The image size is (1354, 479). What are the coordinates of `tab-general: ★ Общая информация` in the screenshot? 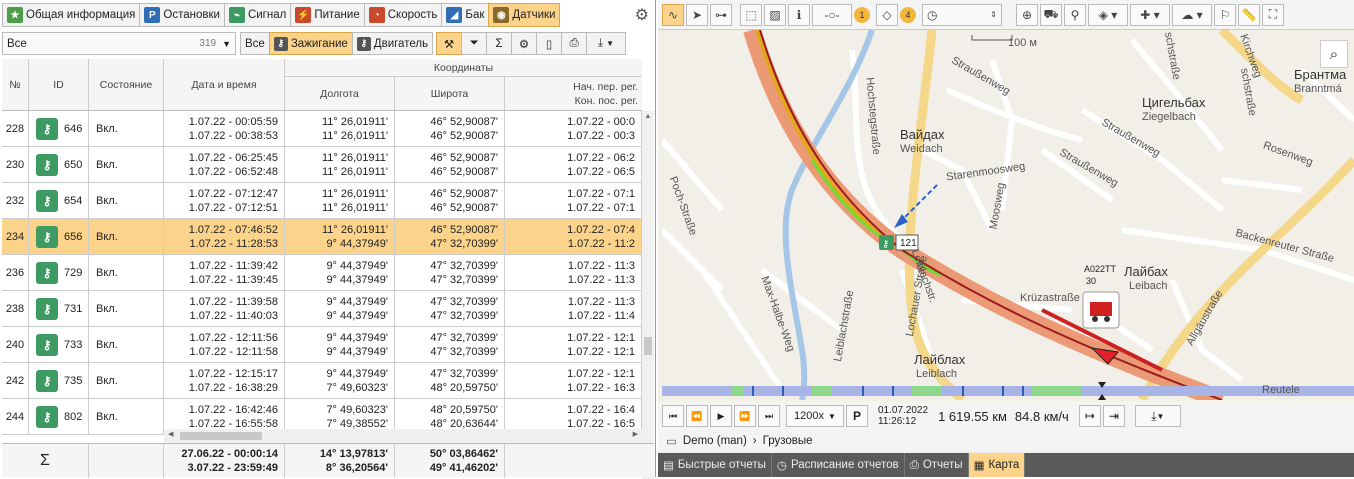 It's located at (71, 15).